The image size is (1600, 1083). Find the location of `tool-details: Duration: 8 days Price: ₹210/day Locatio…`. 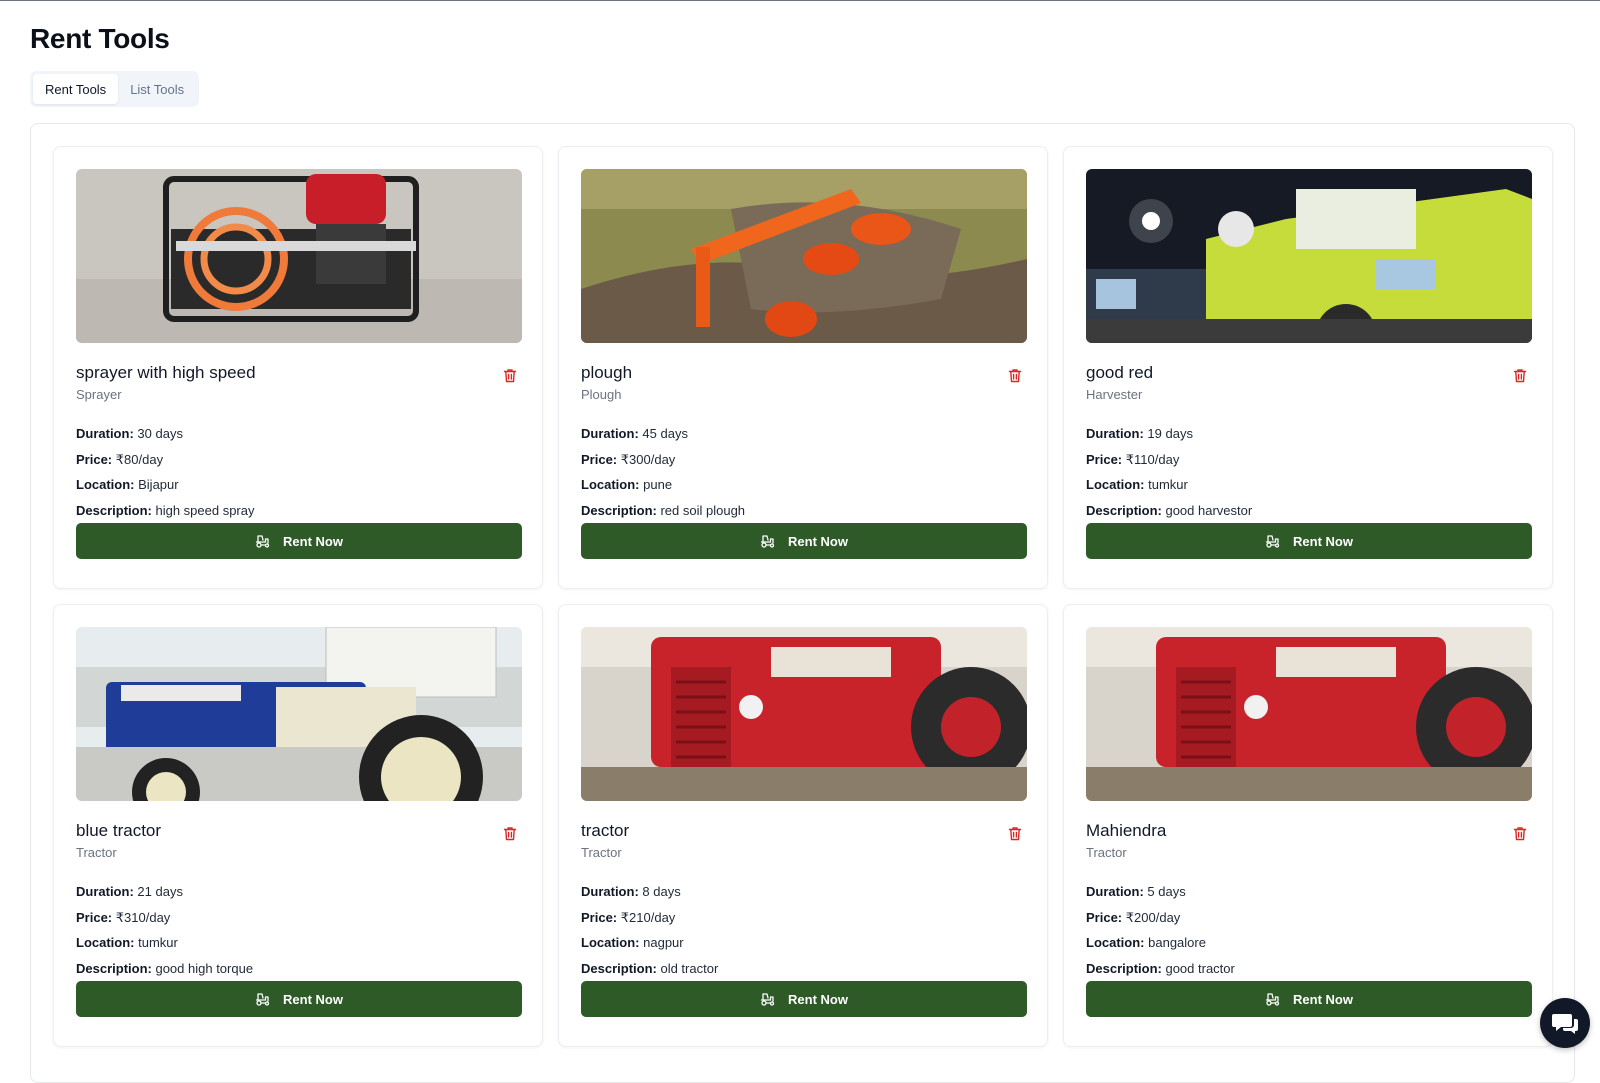

tool-details: Duration: 8 days Price: ₹210/day Locatio… is located at coordinates (649, 934).